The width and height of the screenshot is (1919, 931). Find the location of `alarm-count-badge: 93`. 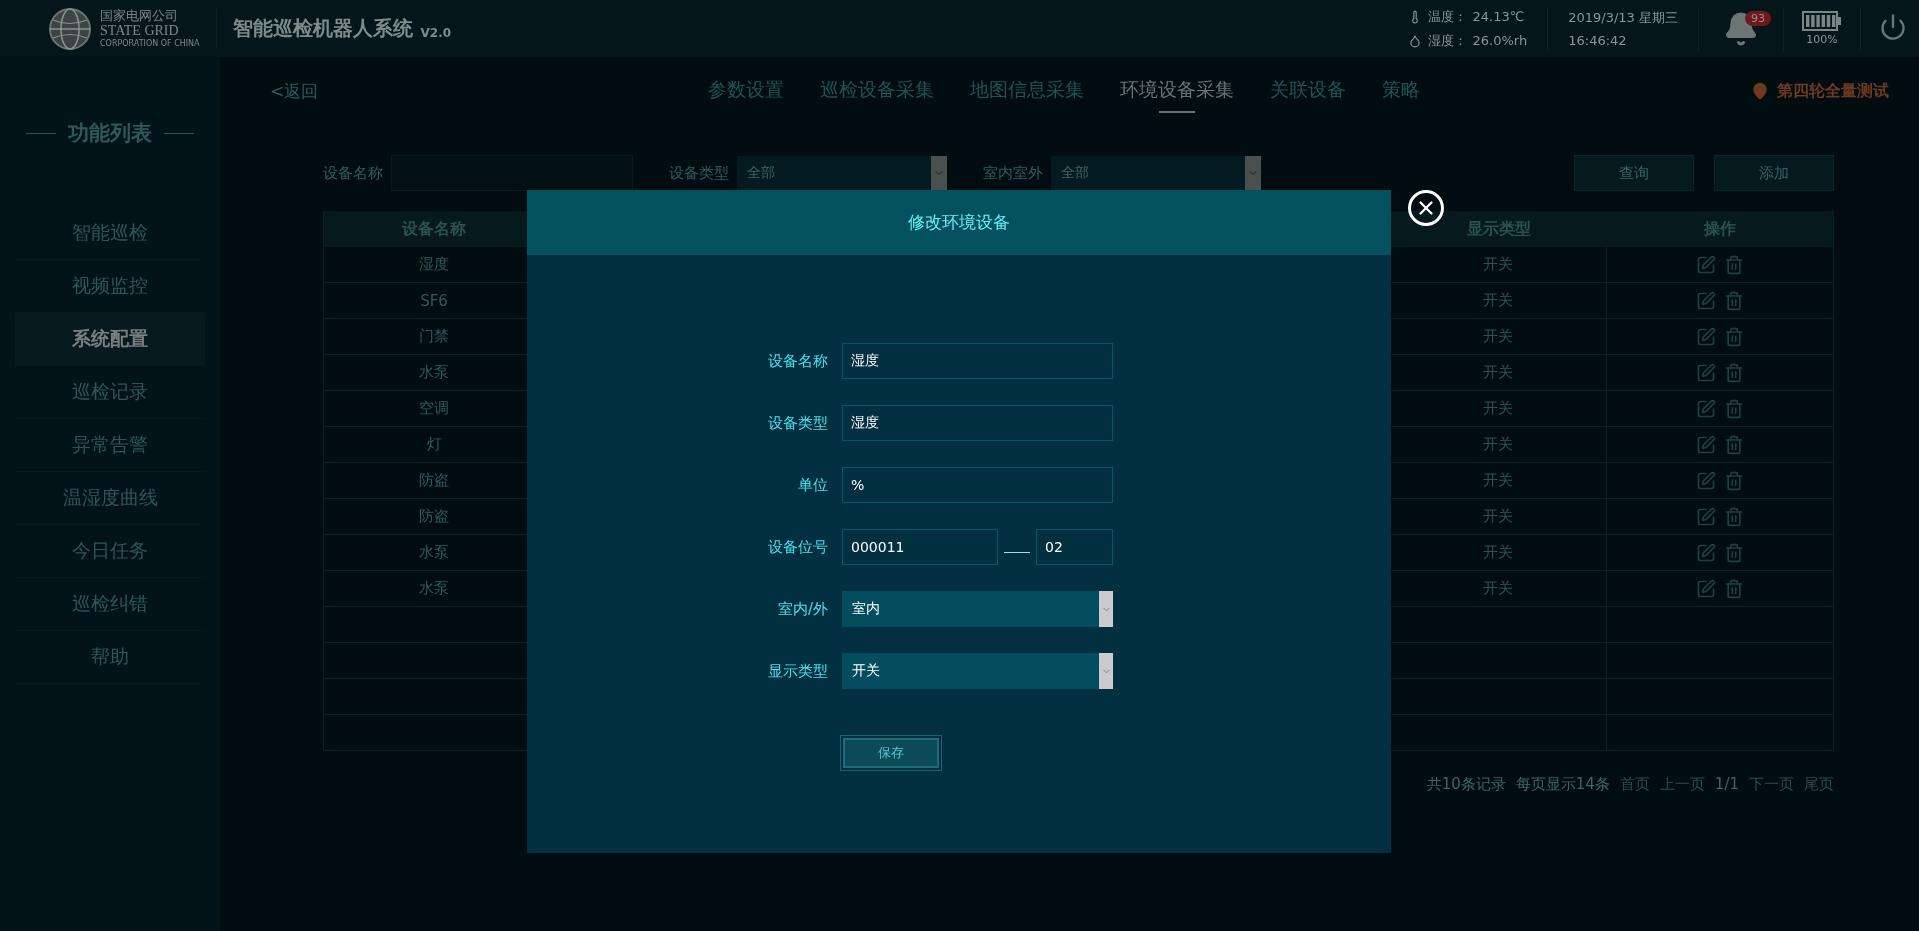

alarm-count-badge: 93 is located at coordinates (1758, 18).